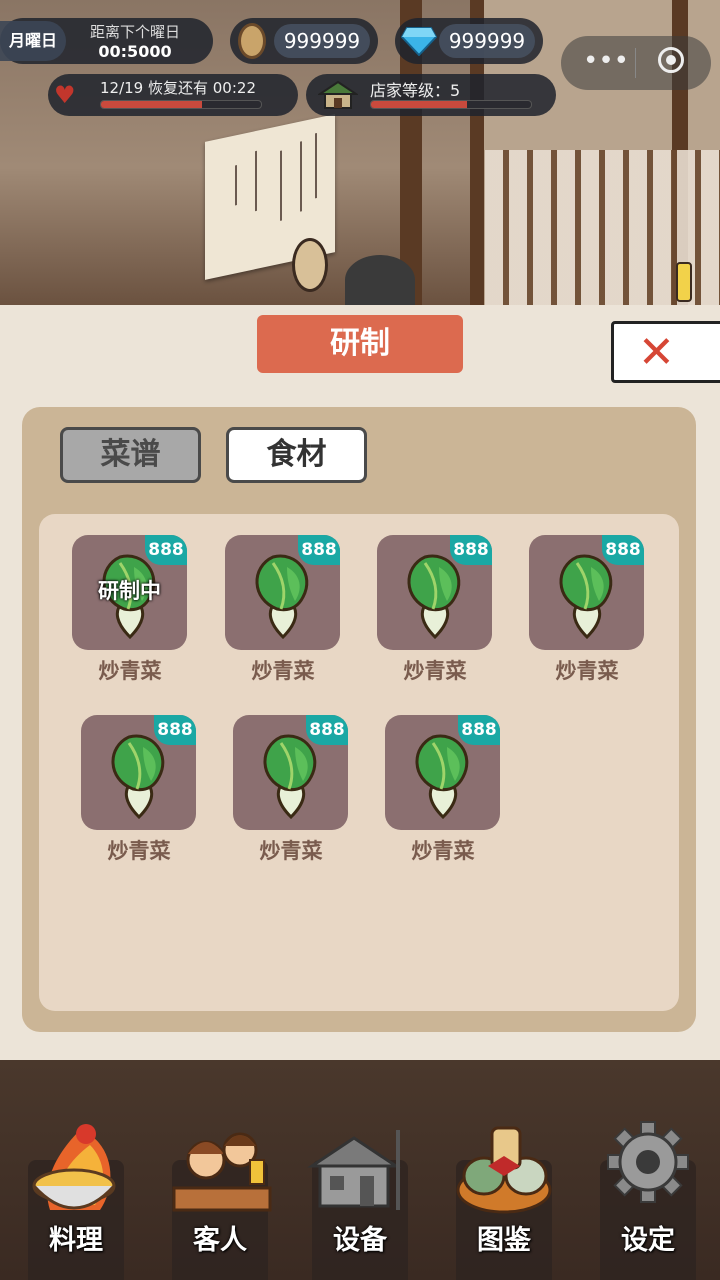  Describe the element at coordinates (220, 1240) in the screenshot. I see `nav-guests-label: 客人` at that location.